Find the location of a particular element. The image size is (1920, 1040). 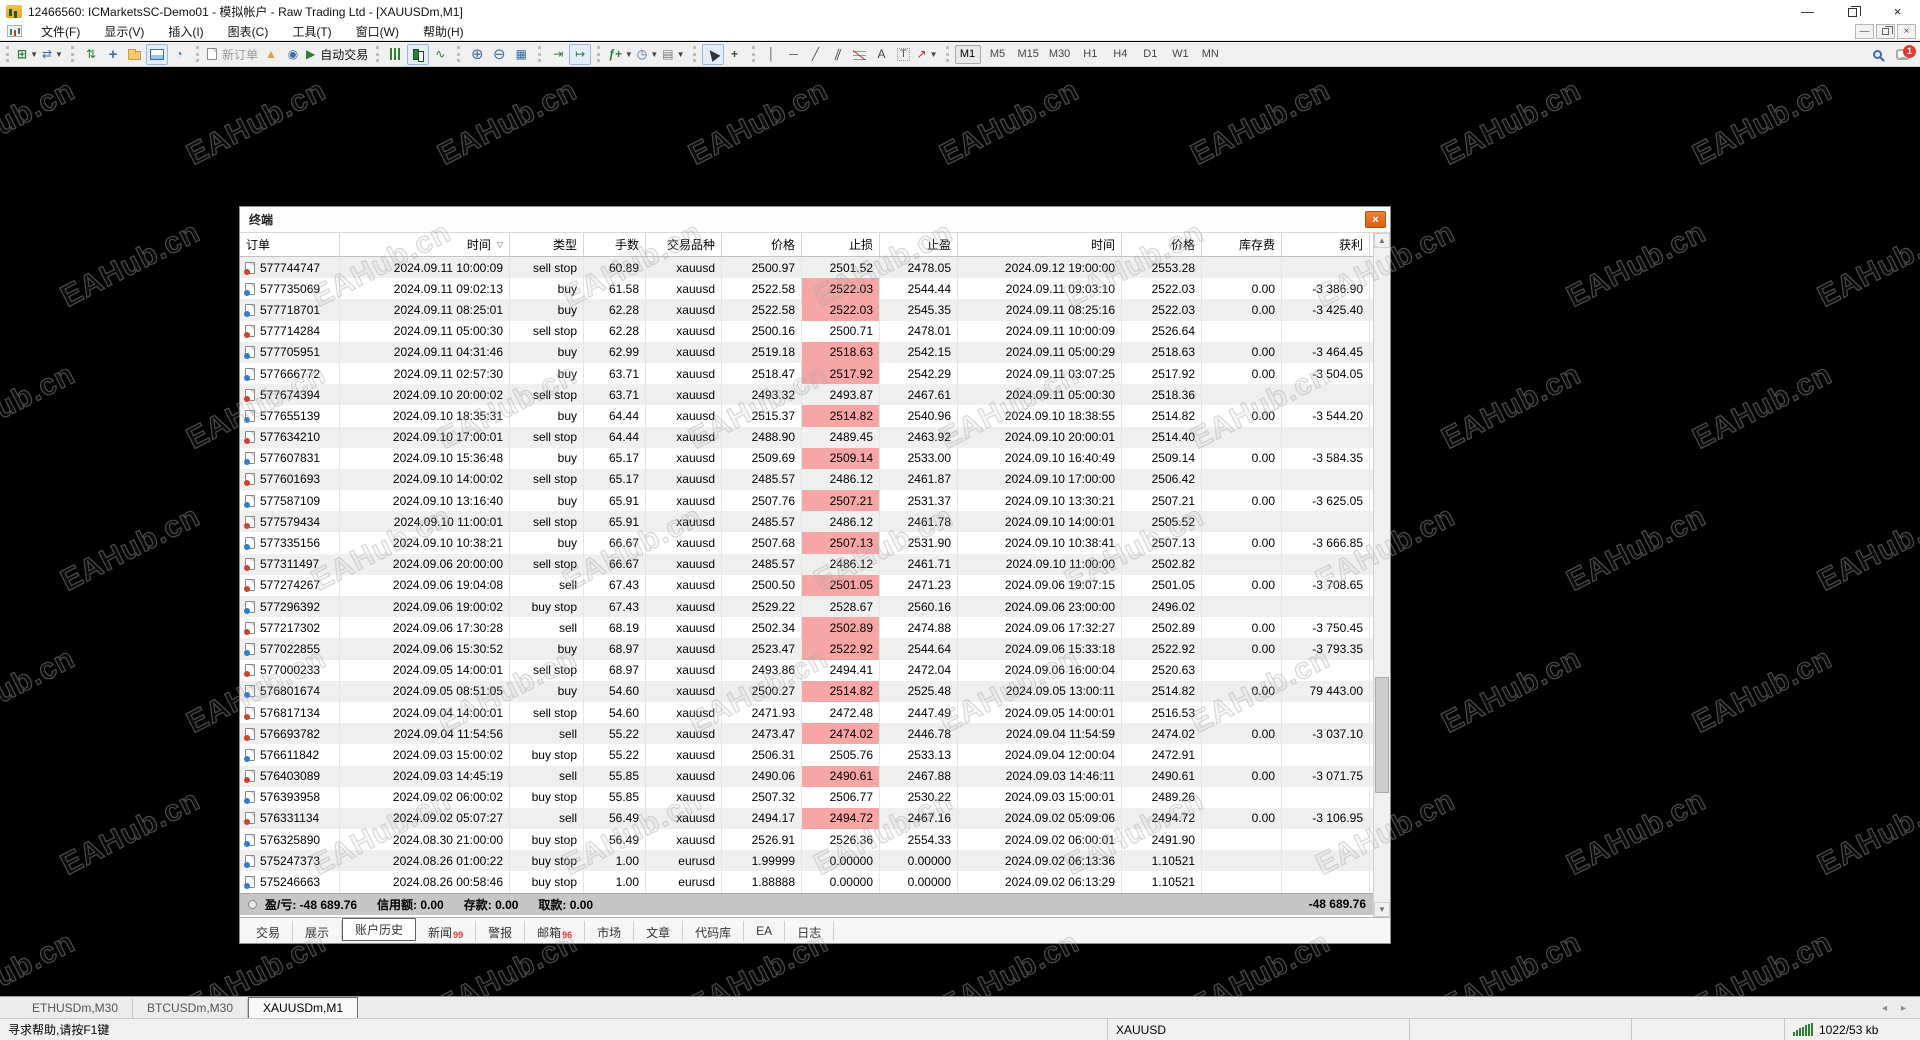

tab-scroll-left-icon: ◂ is located at coordinates (1884, 1008).